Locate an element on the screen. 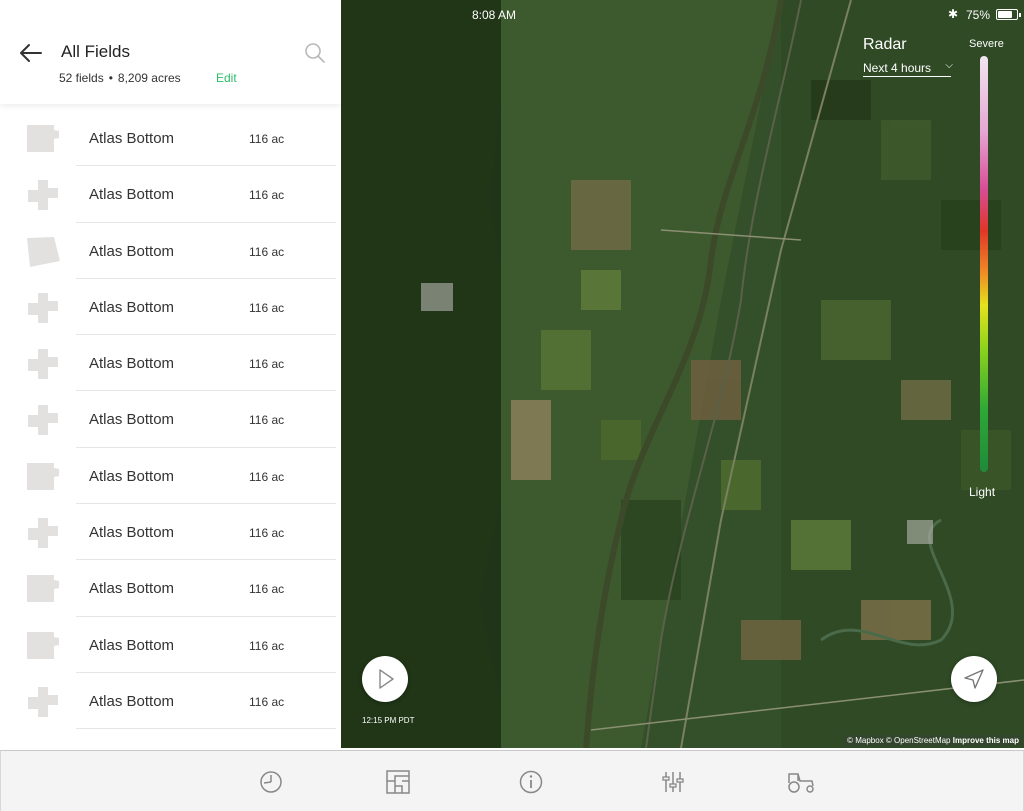 Image resolution: width=1024 pixels, height=811 pixels. info-icon is located at coordinates (531, 782).